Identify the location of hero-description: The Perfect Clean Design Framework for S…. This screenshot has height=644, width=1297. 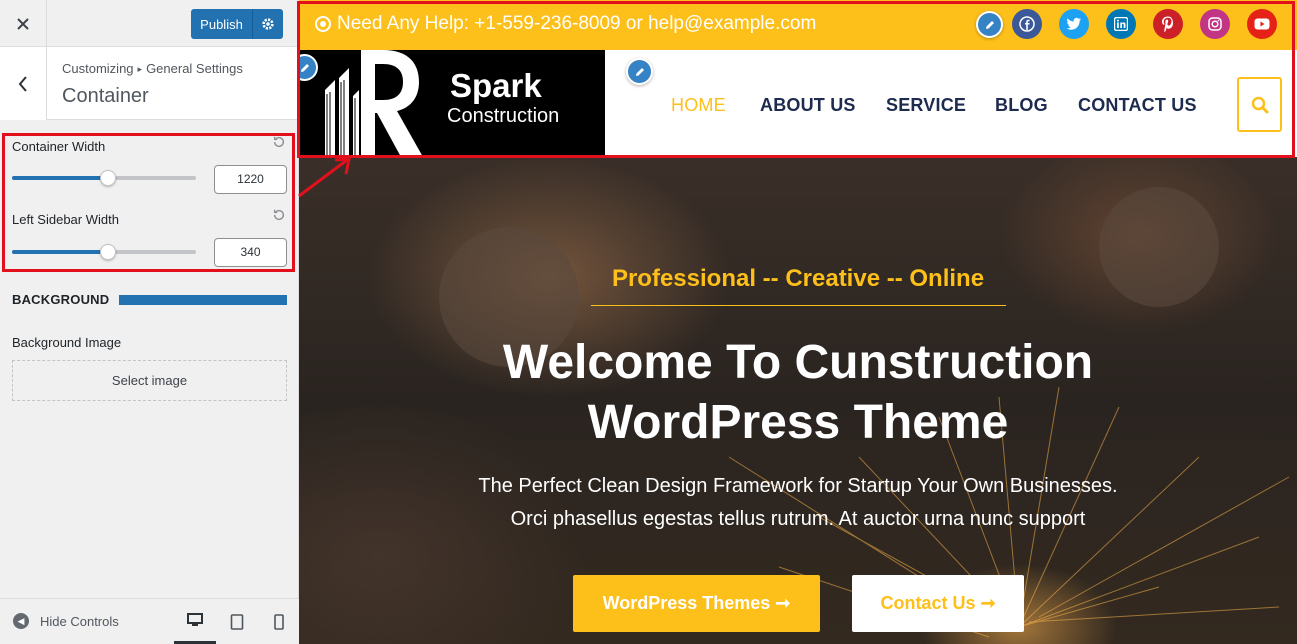
(798, 503).